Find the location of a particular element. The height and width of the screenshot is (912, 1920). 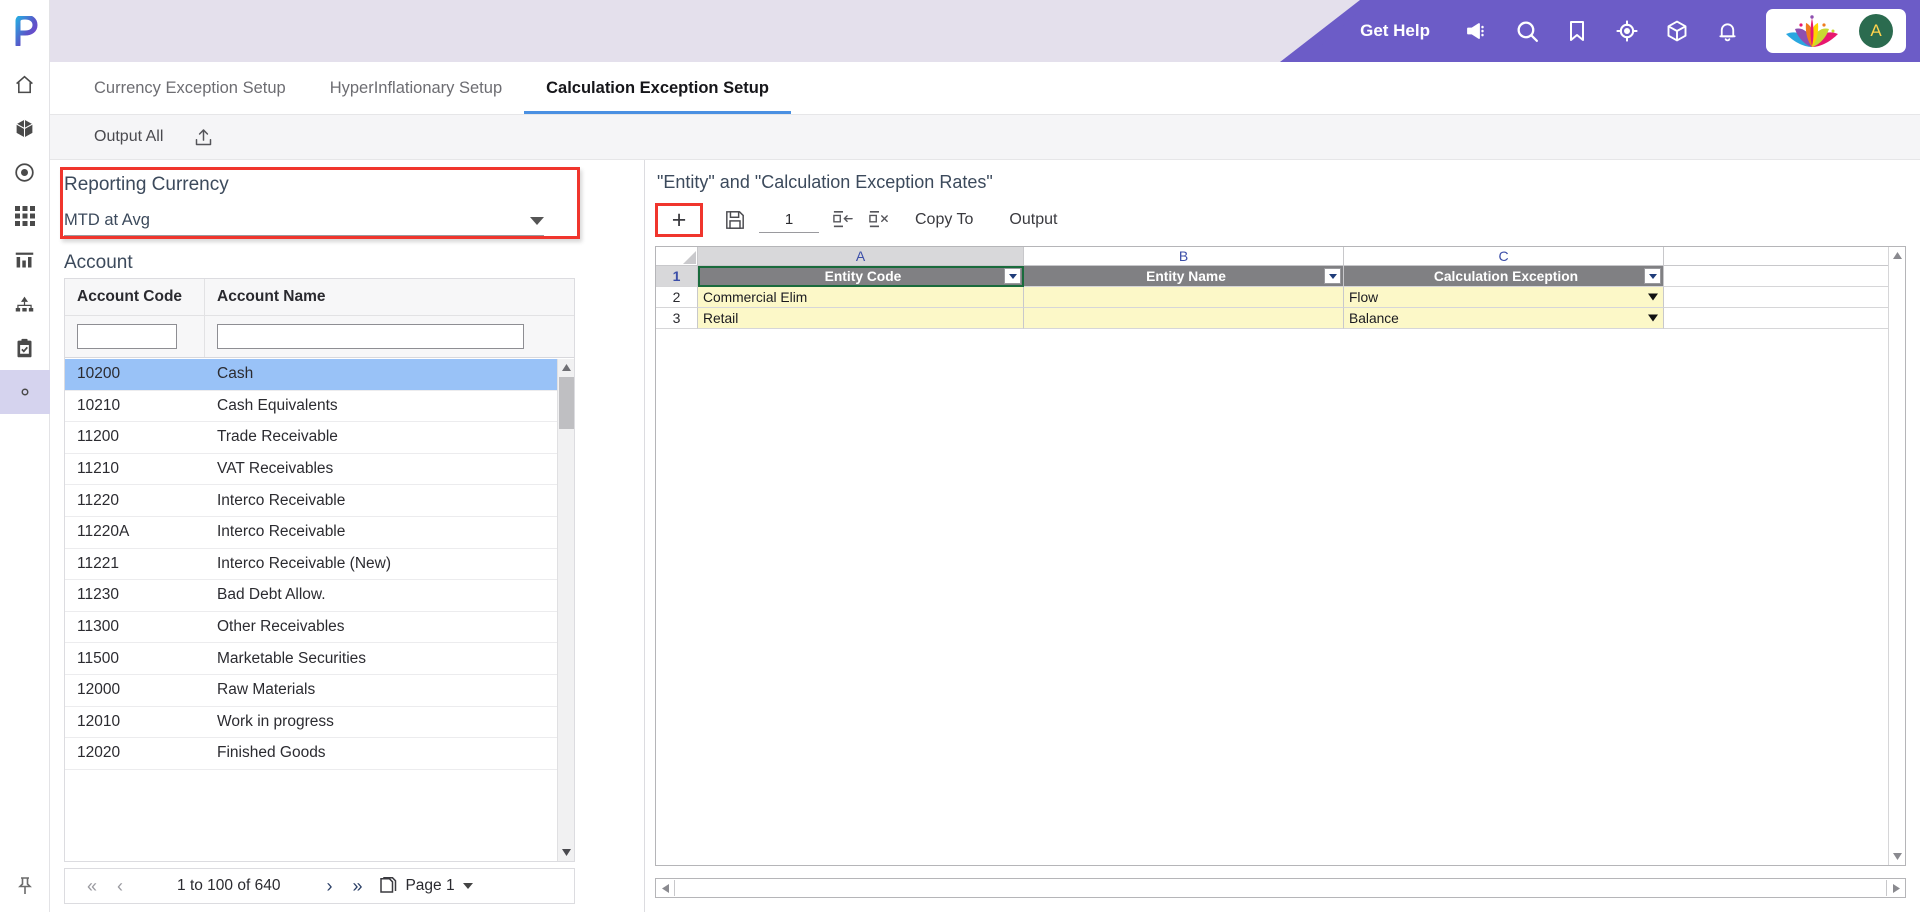

grid-cell-c3: Balance is located at coordinates (1504, 318).